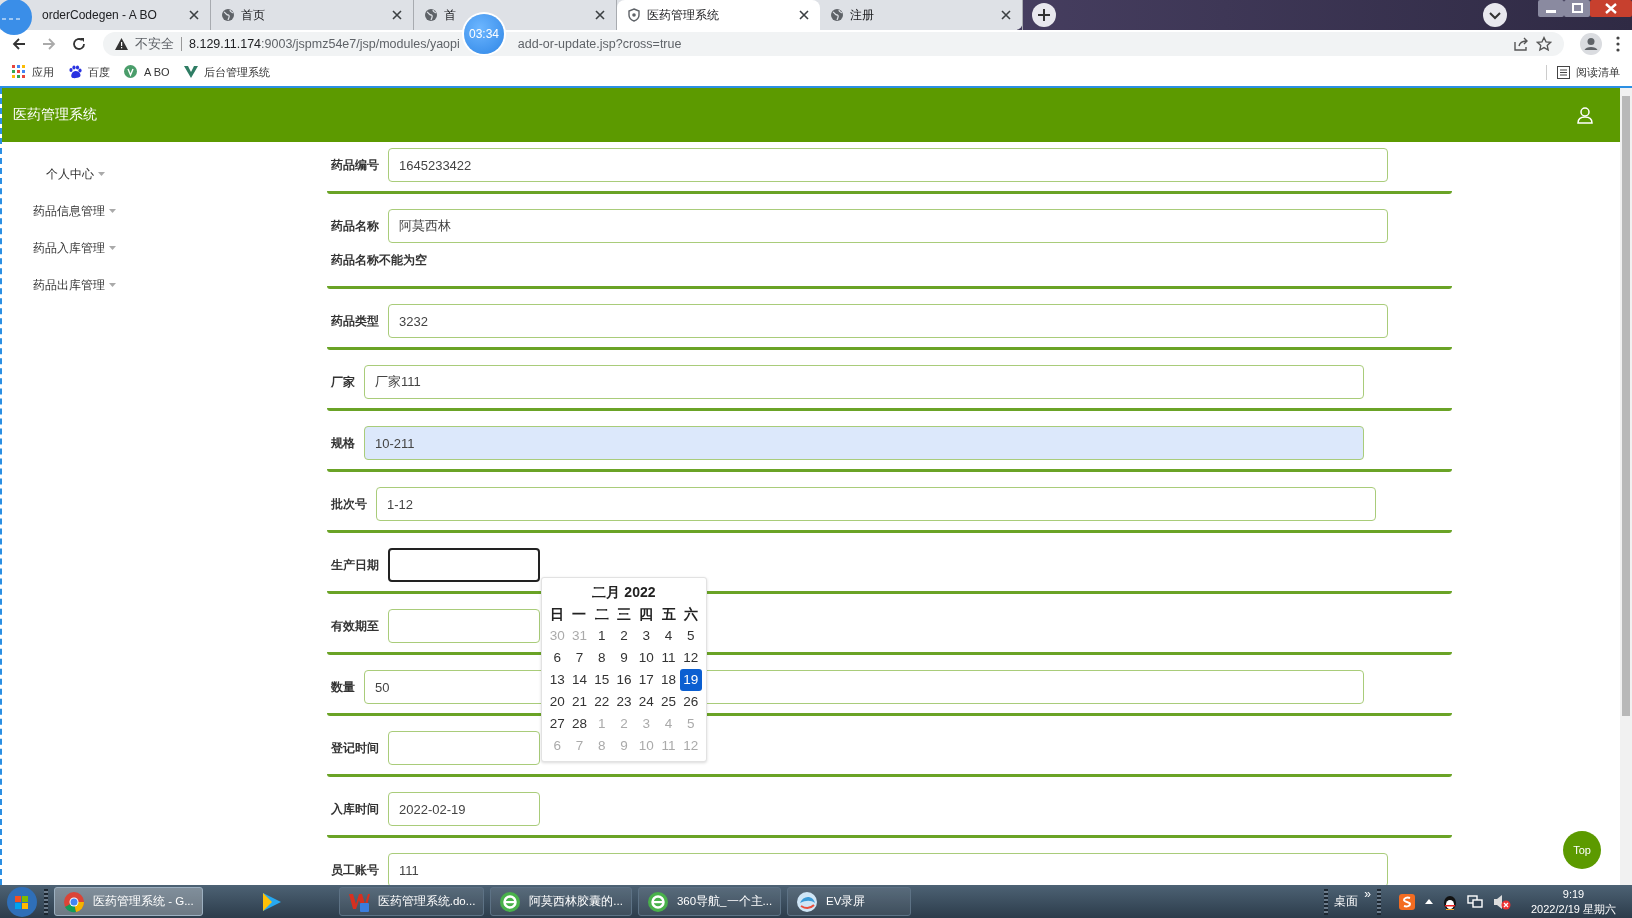  Describe the element at coordinates (1591, 44) in the screenshot. I see `profile-icon` at that location.